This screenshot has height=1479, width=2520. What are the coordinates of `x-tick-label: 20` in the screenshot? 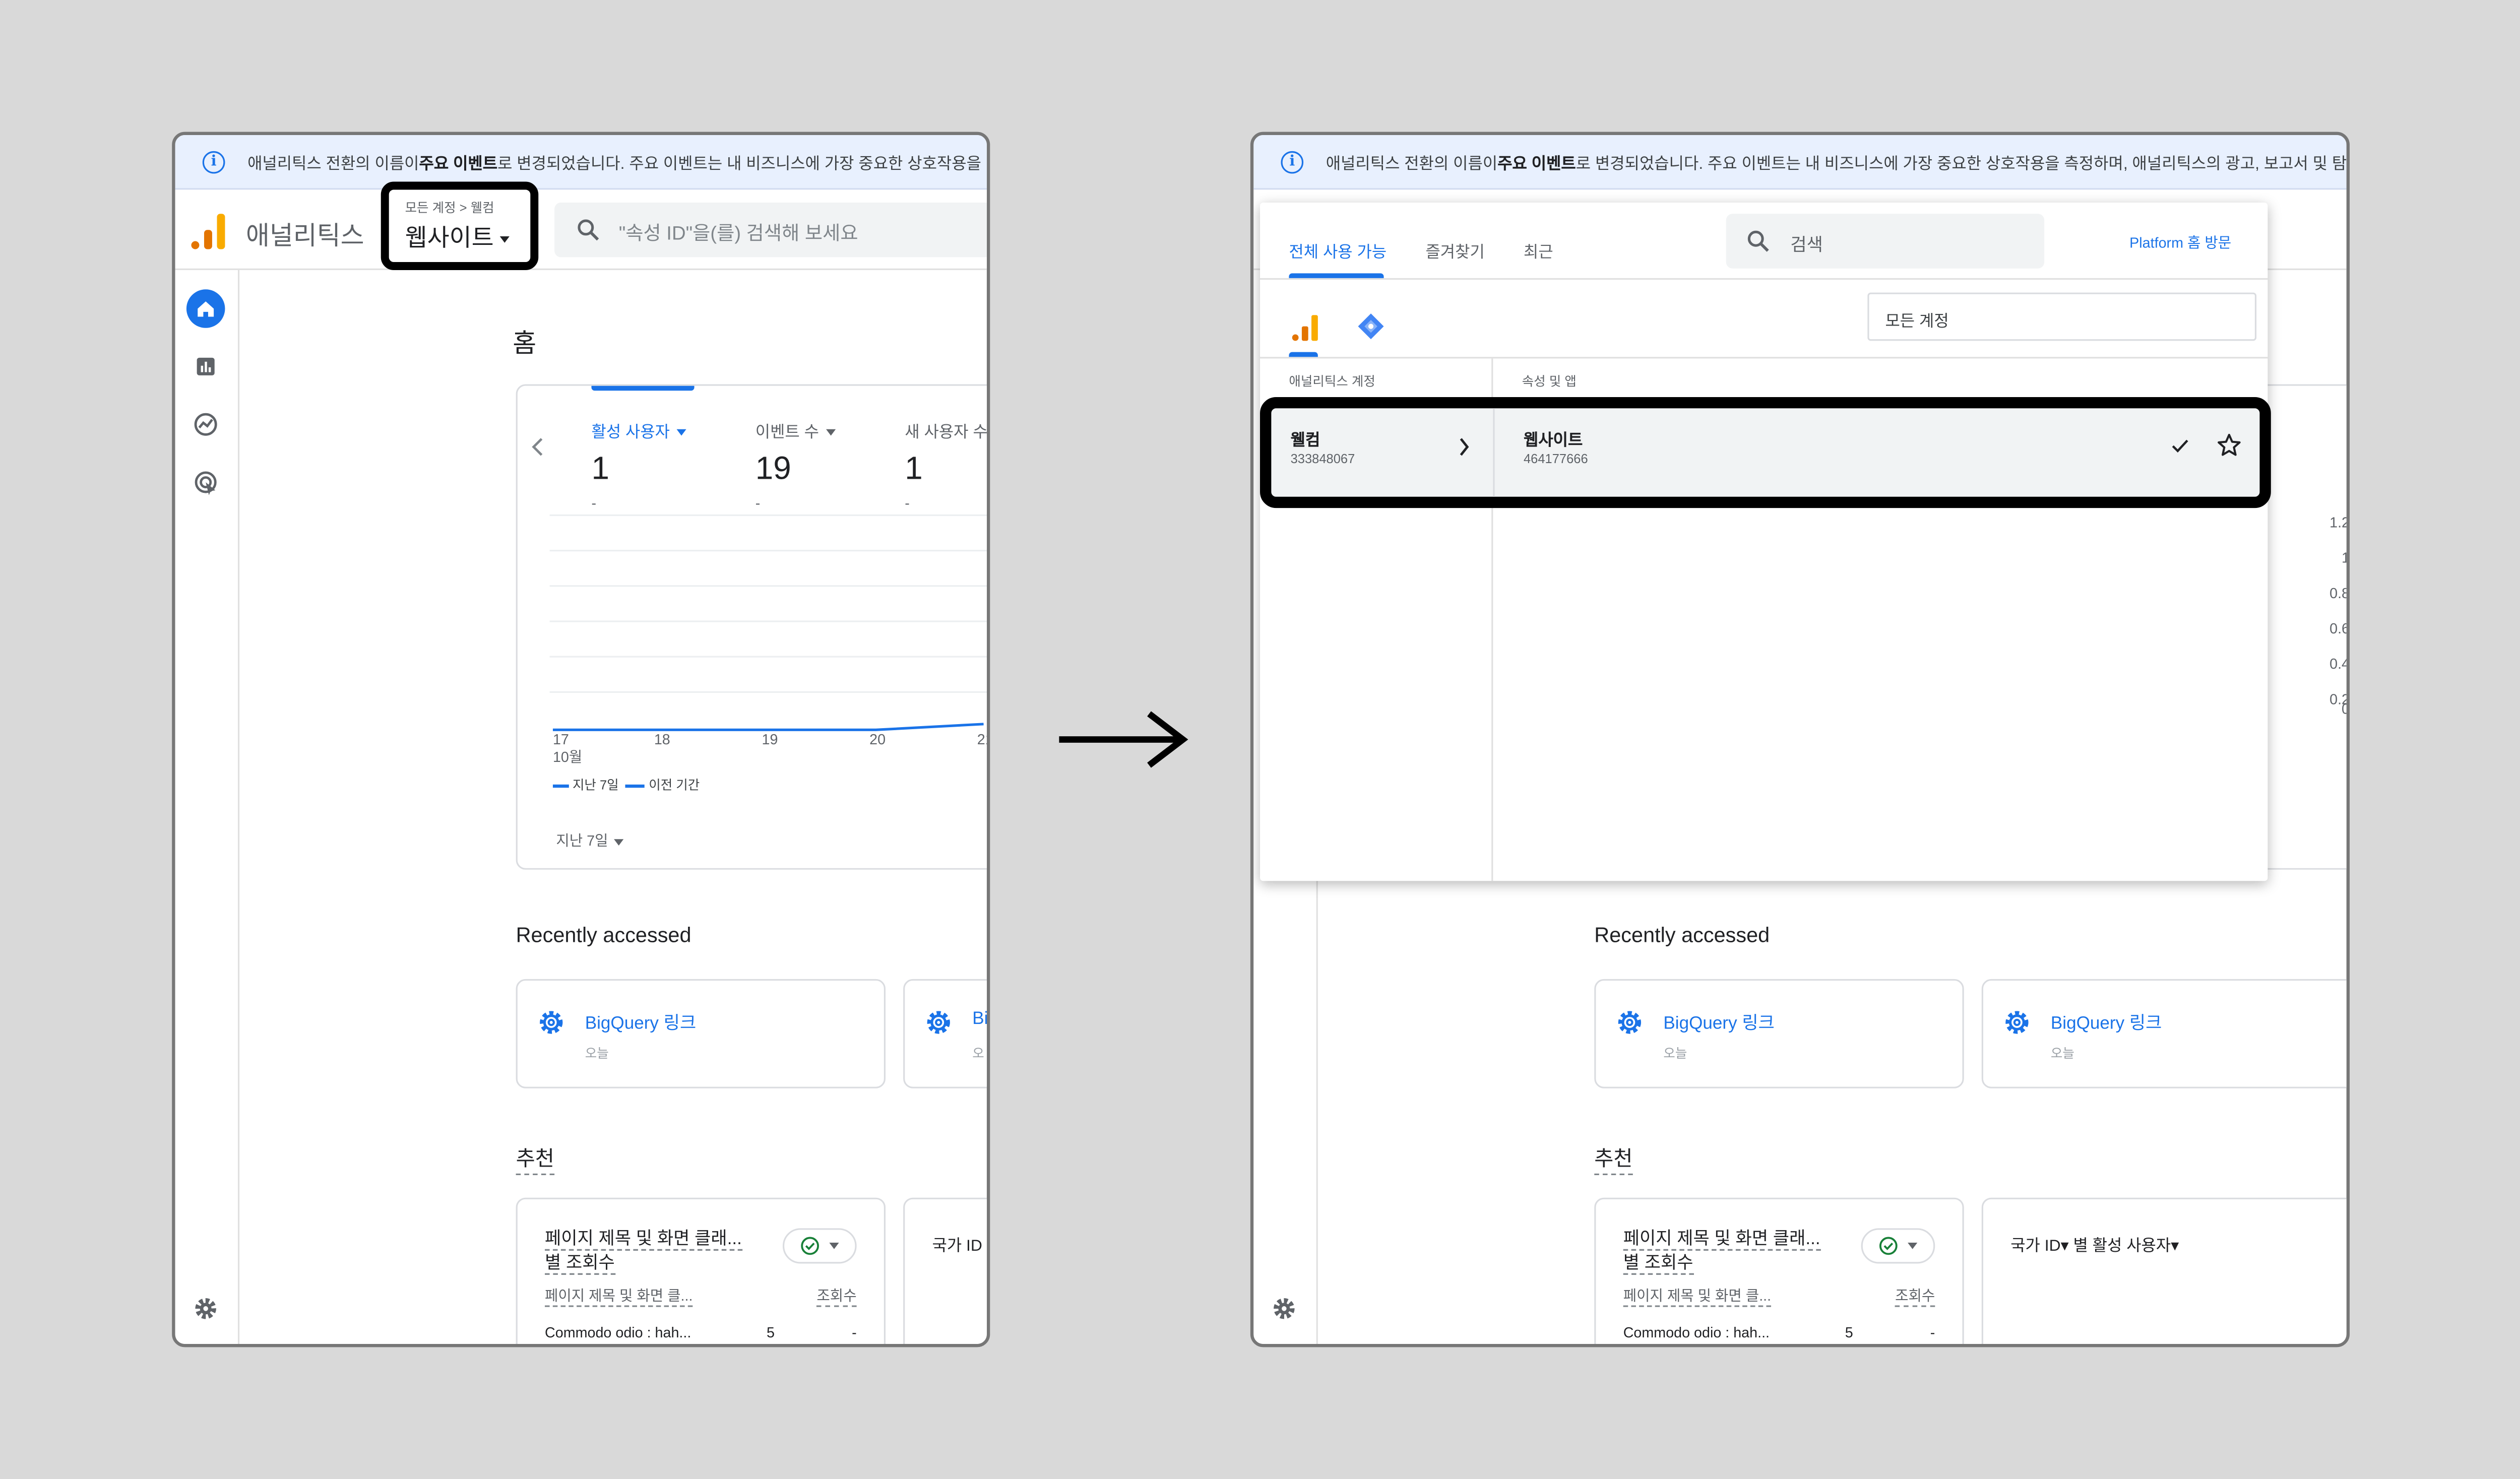 It's located at (877, 739).